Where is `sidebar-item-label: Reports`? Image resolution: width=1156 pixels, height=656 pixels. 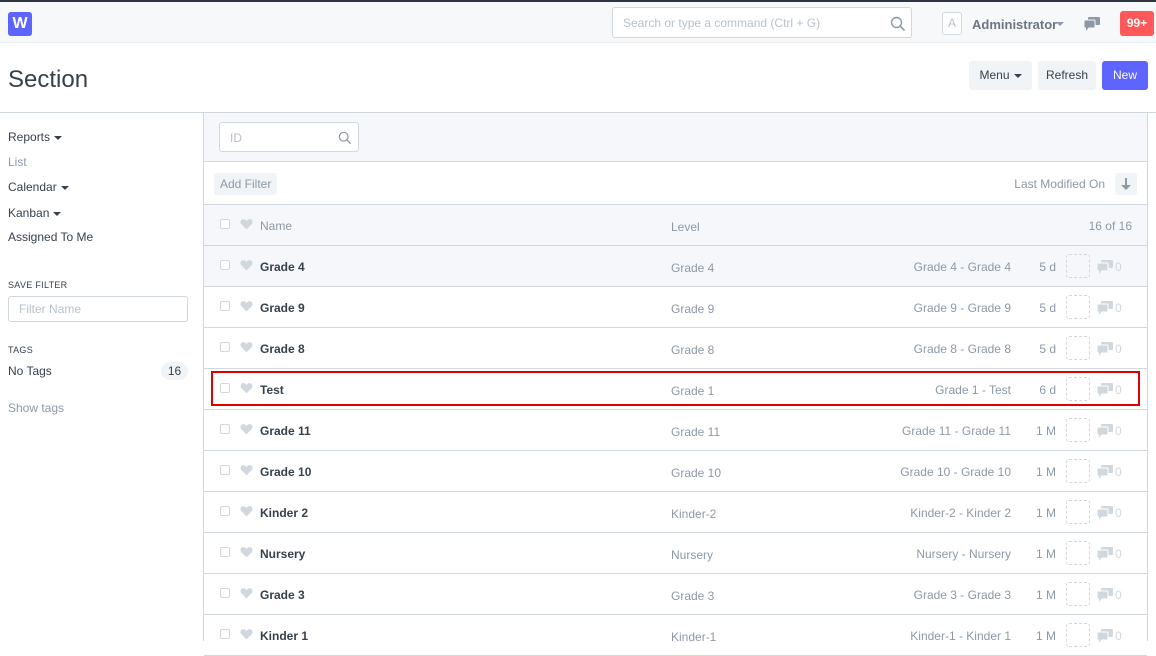 sidebar-item-label: Reports is located at coordinates (29, 137).